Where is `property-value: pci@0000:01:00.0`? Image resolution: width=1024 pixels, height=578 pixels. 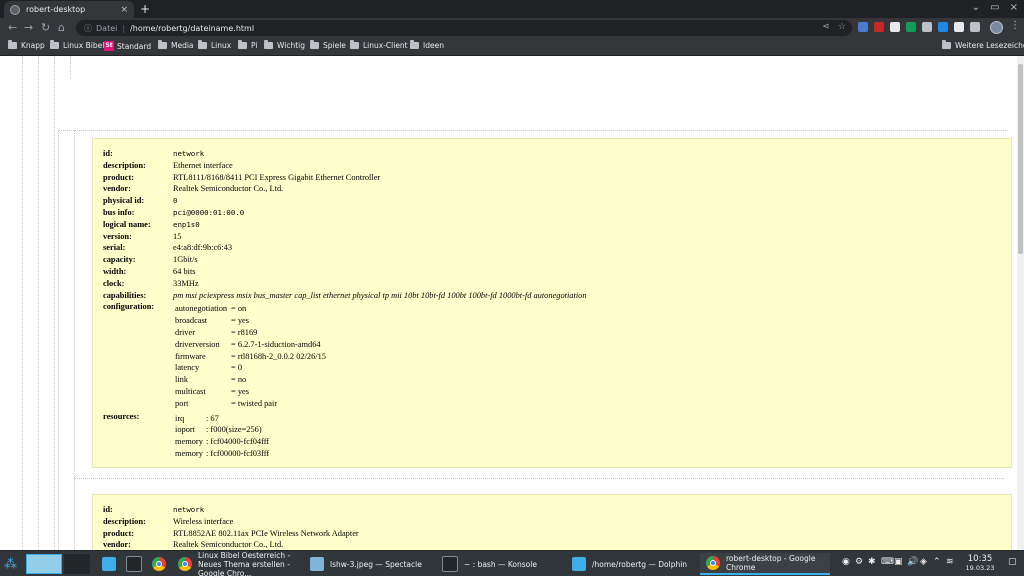 property-value: pci@0000:01:00.0 is located at coordinates (209, 212).